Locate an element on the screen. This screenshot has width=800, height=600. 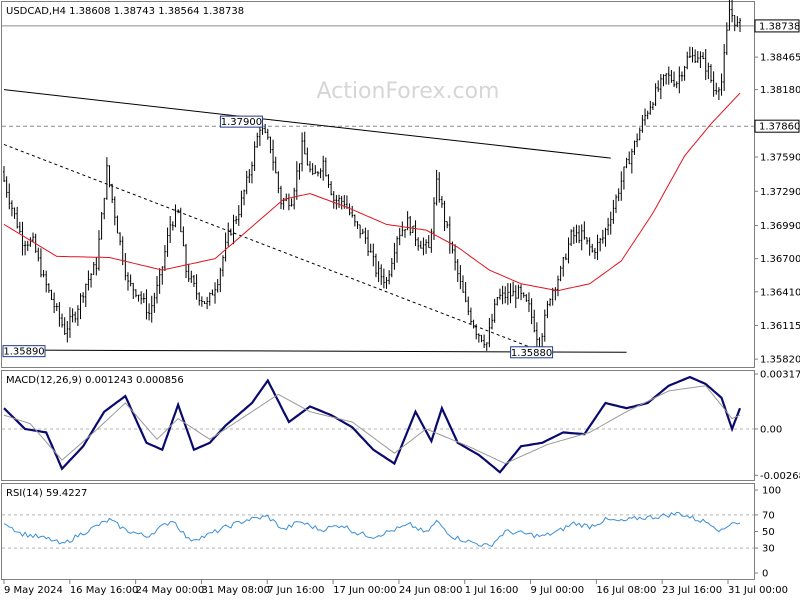
price-tick-label: 1.37290 is located at coordinates (780, 192).